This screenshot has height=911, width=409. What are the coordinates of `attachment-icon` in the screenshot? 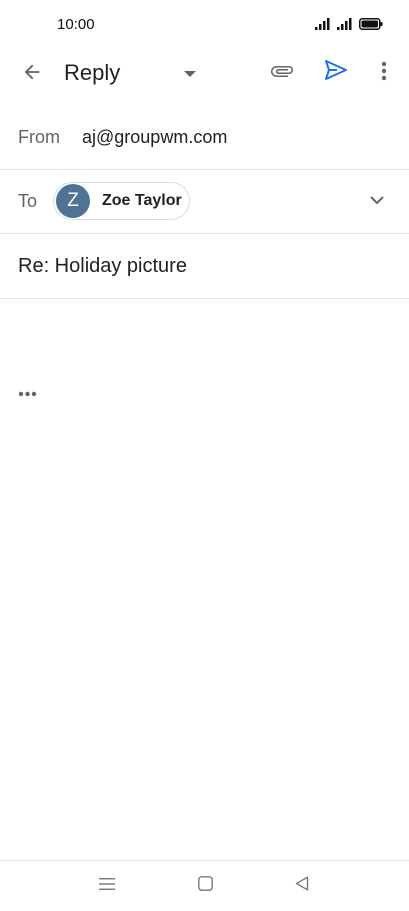 It's located at (282, 73).